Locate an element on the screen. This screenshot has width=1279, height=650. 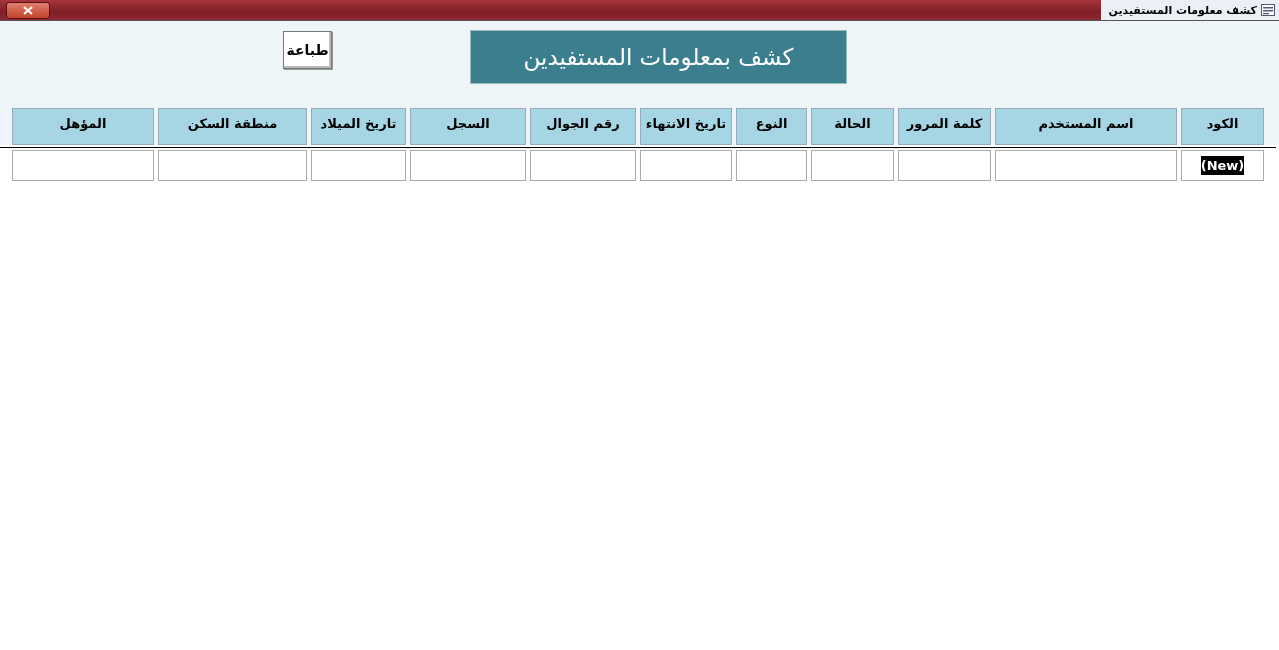
table-cell is located at coordinates (771, 165).